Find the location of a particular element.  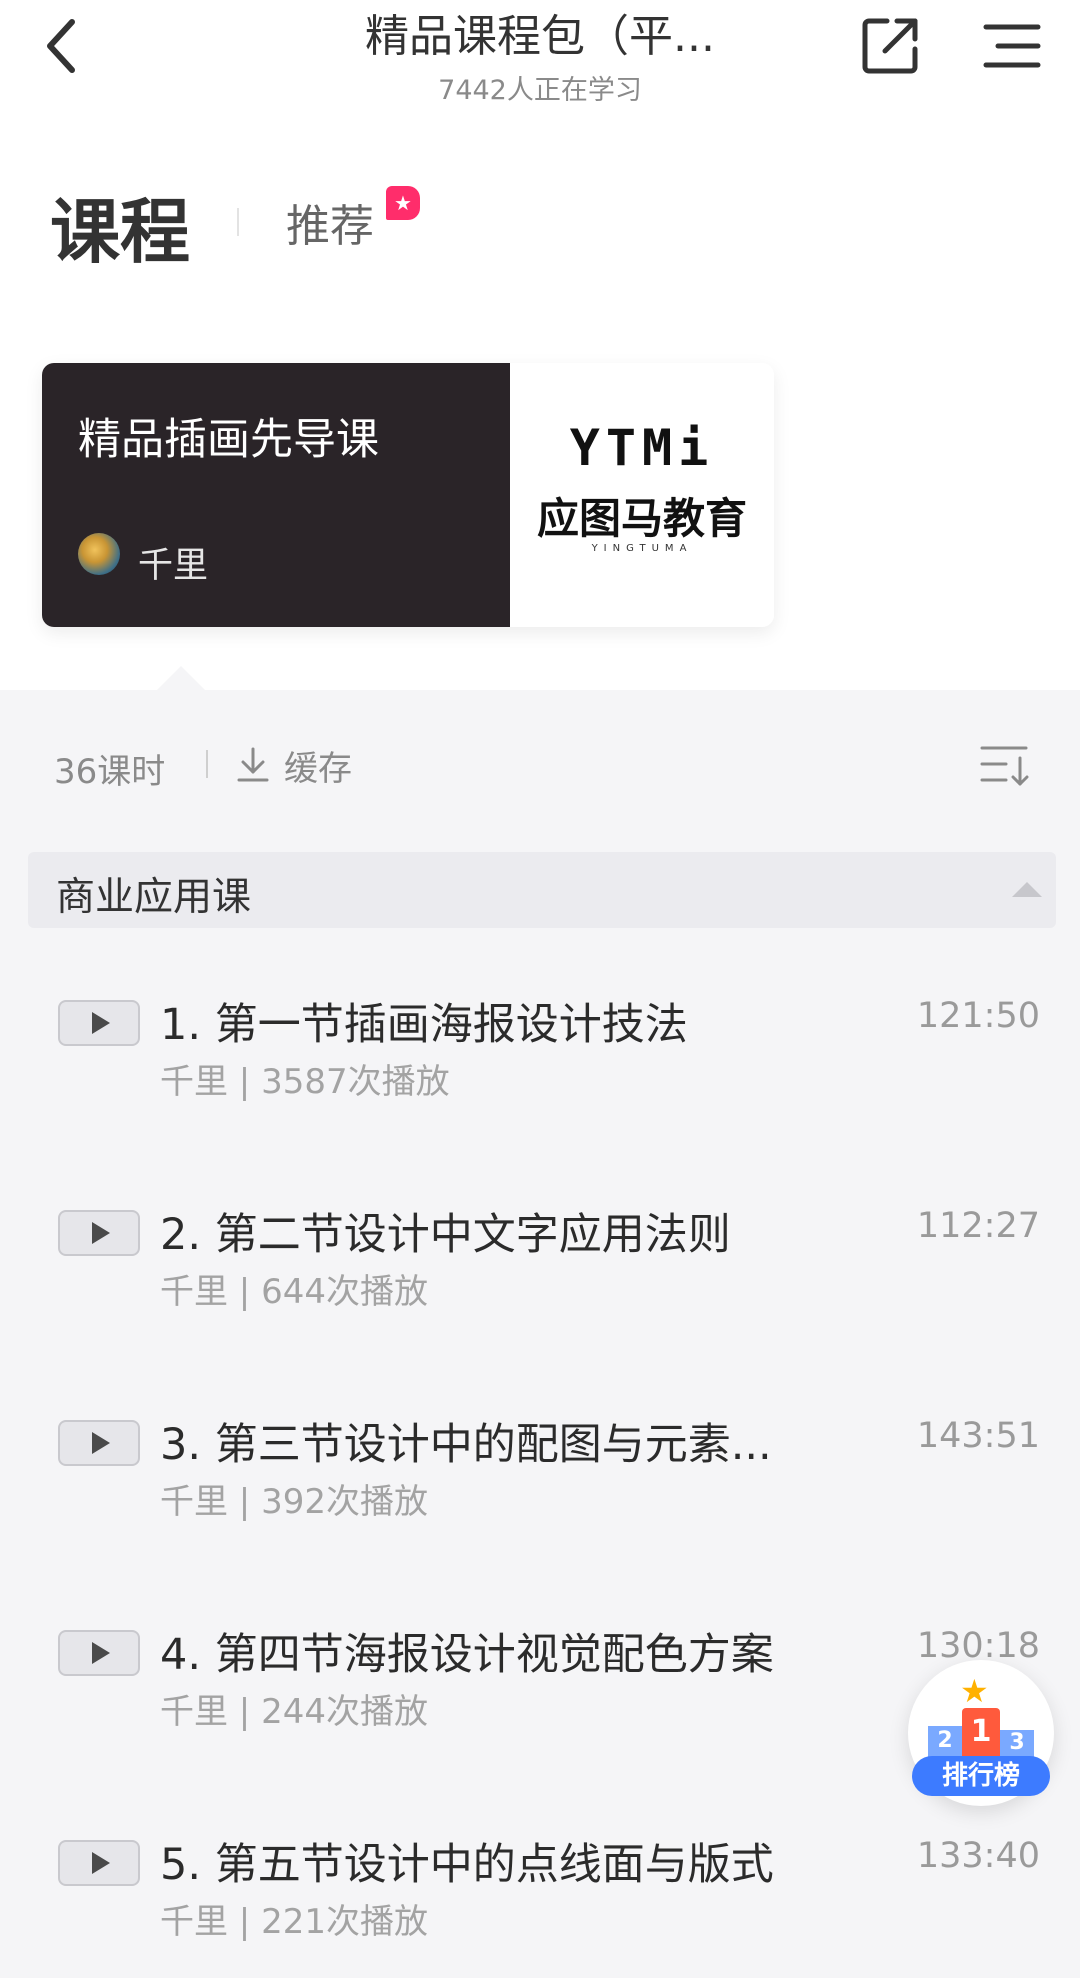

menu-button is located at coordinates (1012, 46).